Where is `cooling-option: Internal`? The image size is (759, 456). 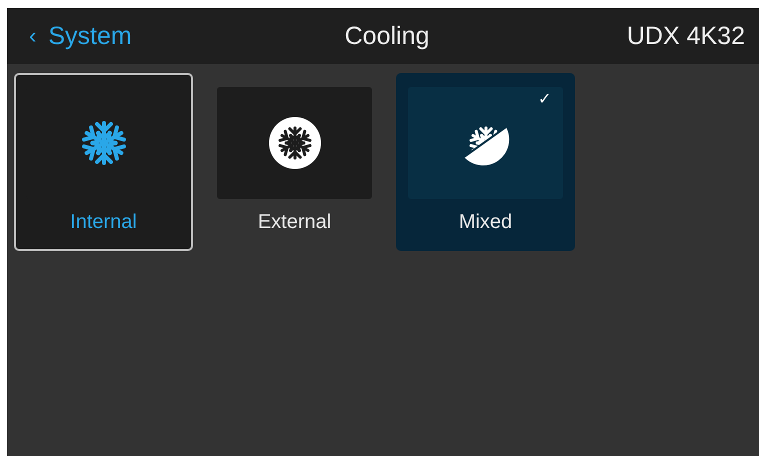 cooling-option: Internal is located at coordinates (103, 162).